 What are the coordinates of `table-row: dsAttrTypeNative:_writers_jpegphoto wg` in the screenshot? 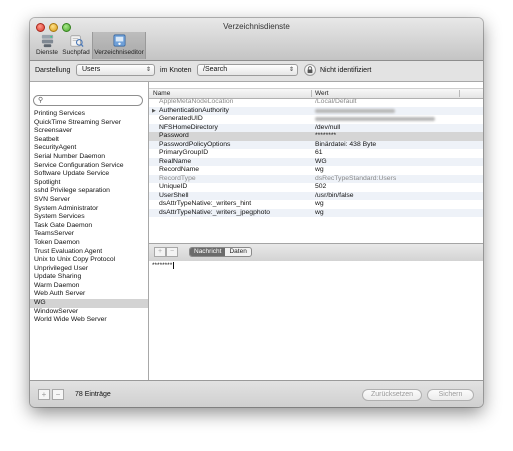 It's located at (316, 212).